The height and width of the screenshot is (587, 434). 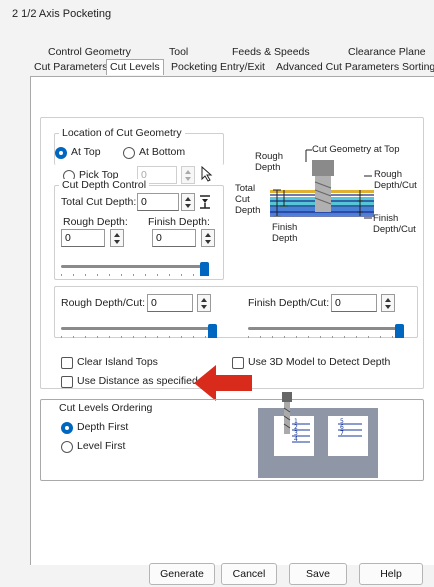 I want to click on tab-cut-parameters: Cut Parameters, so click(x=71, y=67).